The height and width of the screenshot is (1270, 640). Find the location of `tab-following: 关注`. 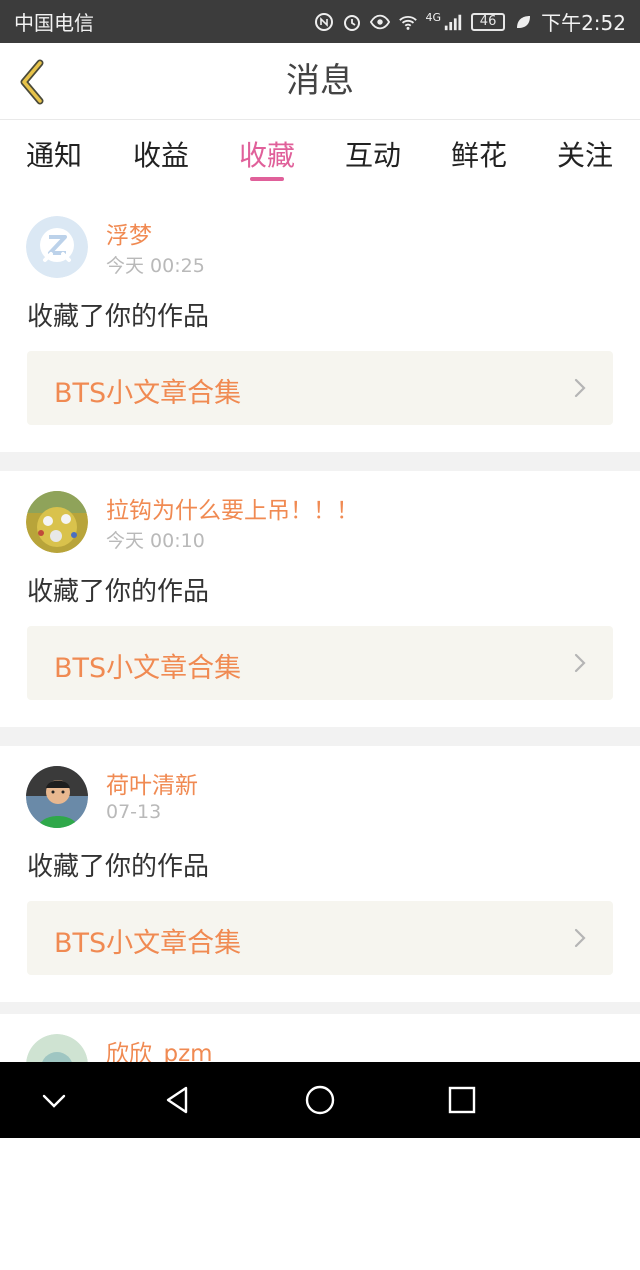

tab-following: 关注 is located at coordinates (585, 154).